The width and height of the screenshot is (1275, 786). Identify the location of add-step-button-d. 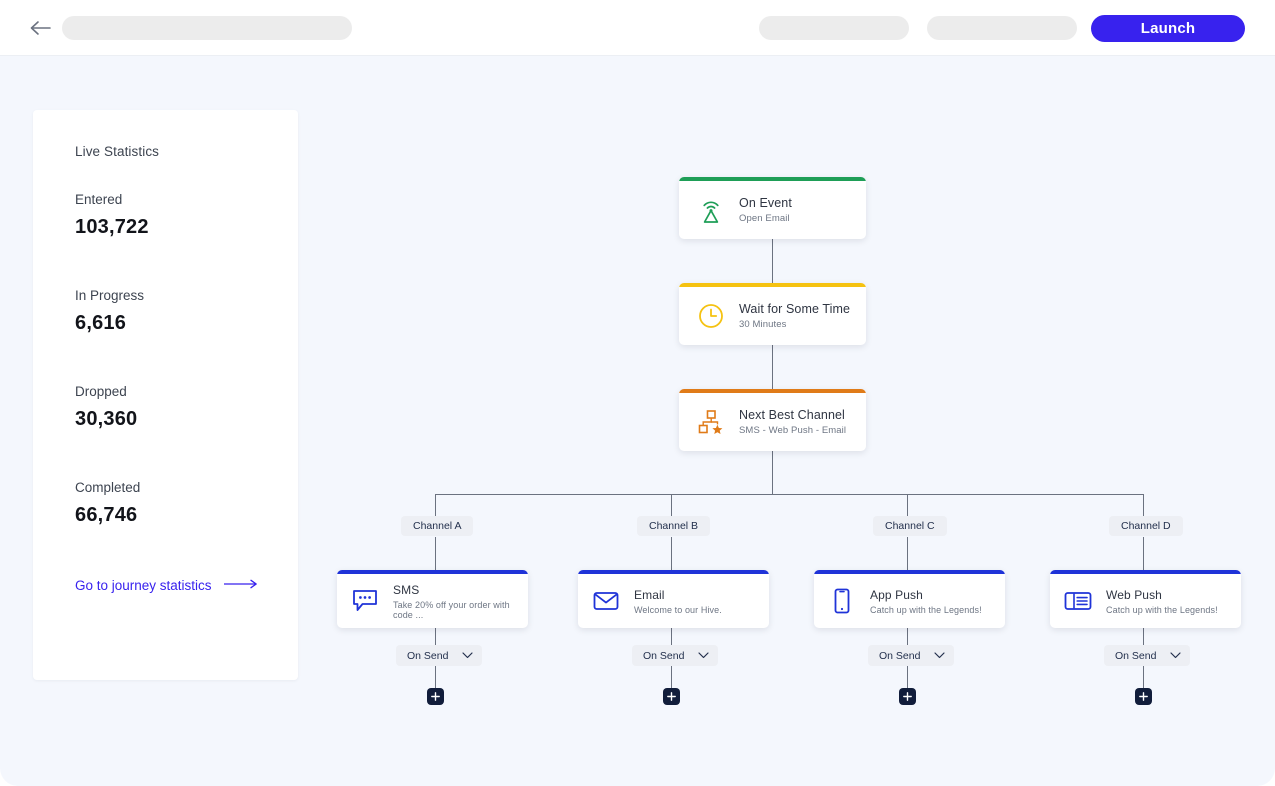
(1143, 696).